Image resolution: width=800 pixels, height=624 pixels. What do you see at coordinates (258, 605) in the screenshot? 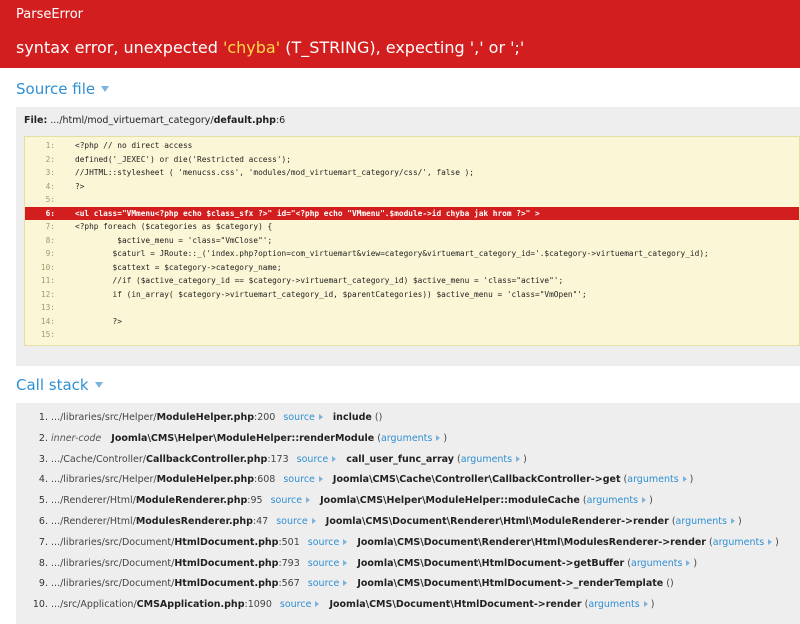
I see `frame-line: :1090` at bounding box center [258, 605].